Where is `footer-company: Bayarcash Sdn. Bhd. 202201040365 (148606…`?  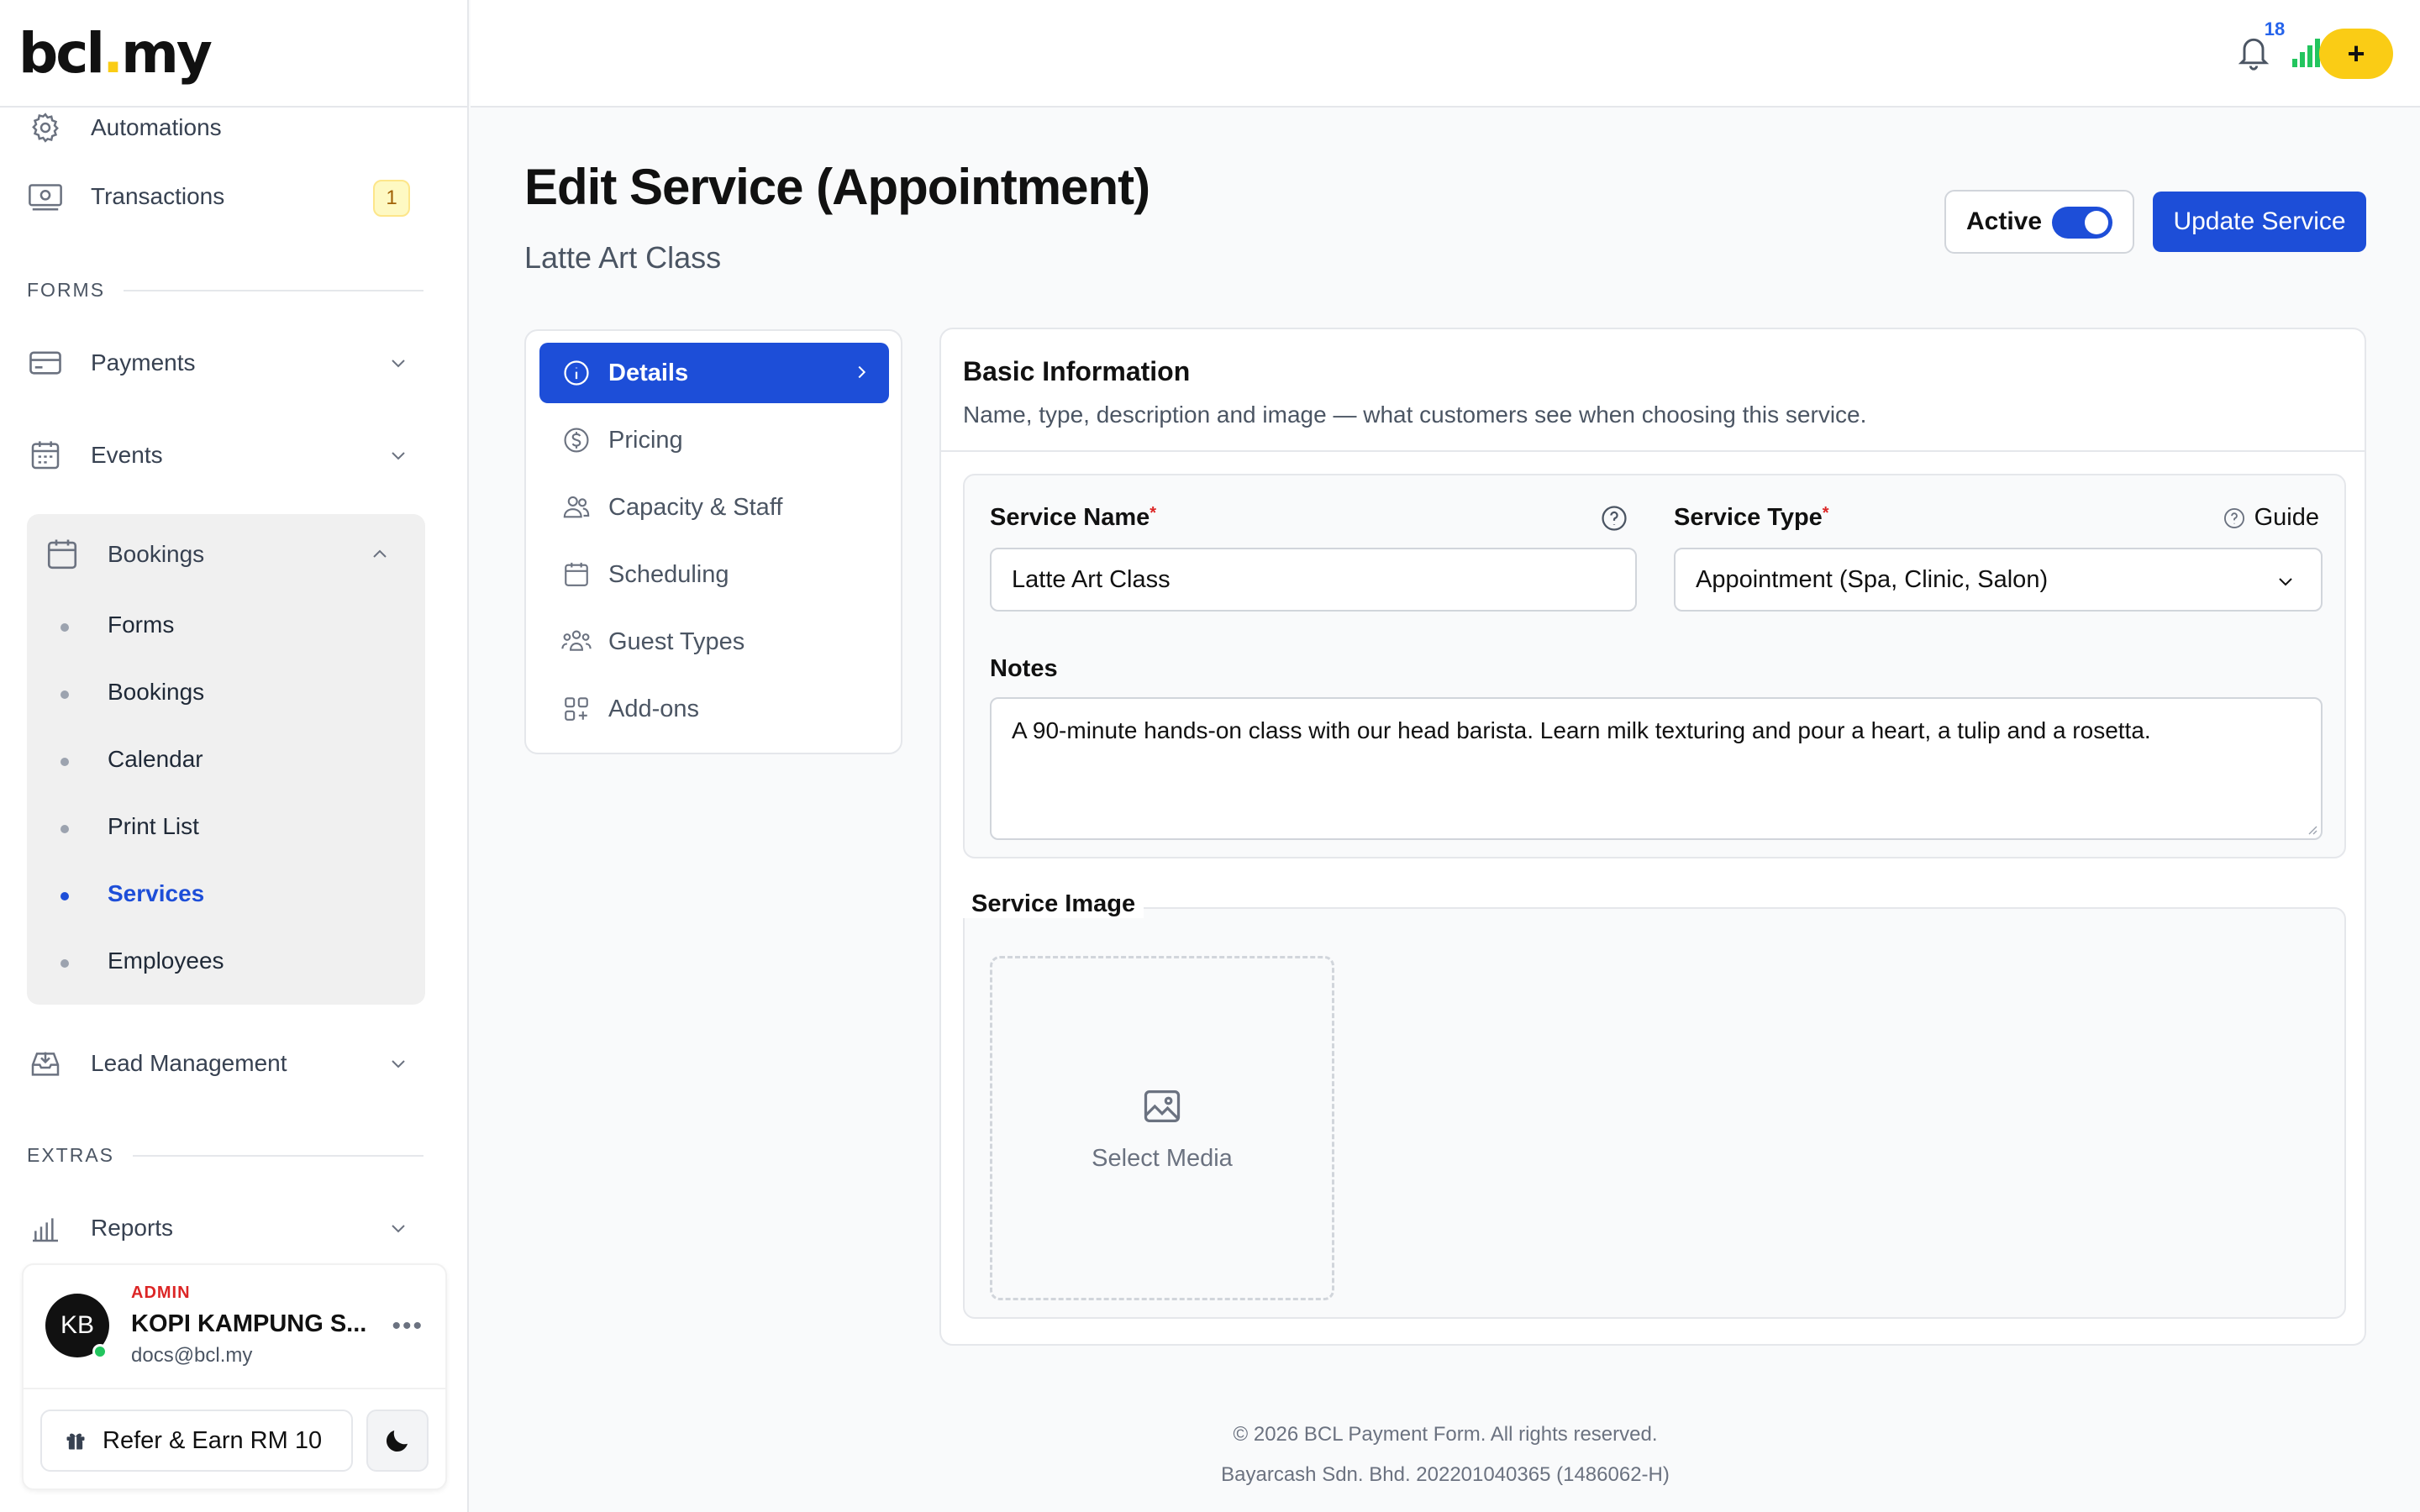 footer-company: Bayarcash Sdn. Bhd. 202201040365 (148606… is located at coordinates (1445, 1474).